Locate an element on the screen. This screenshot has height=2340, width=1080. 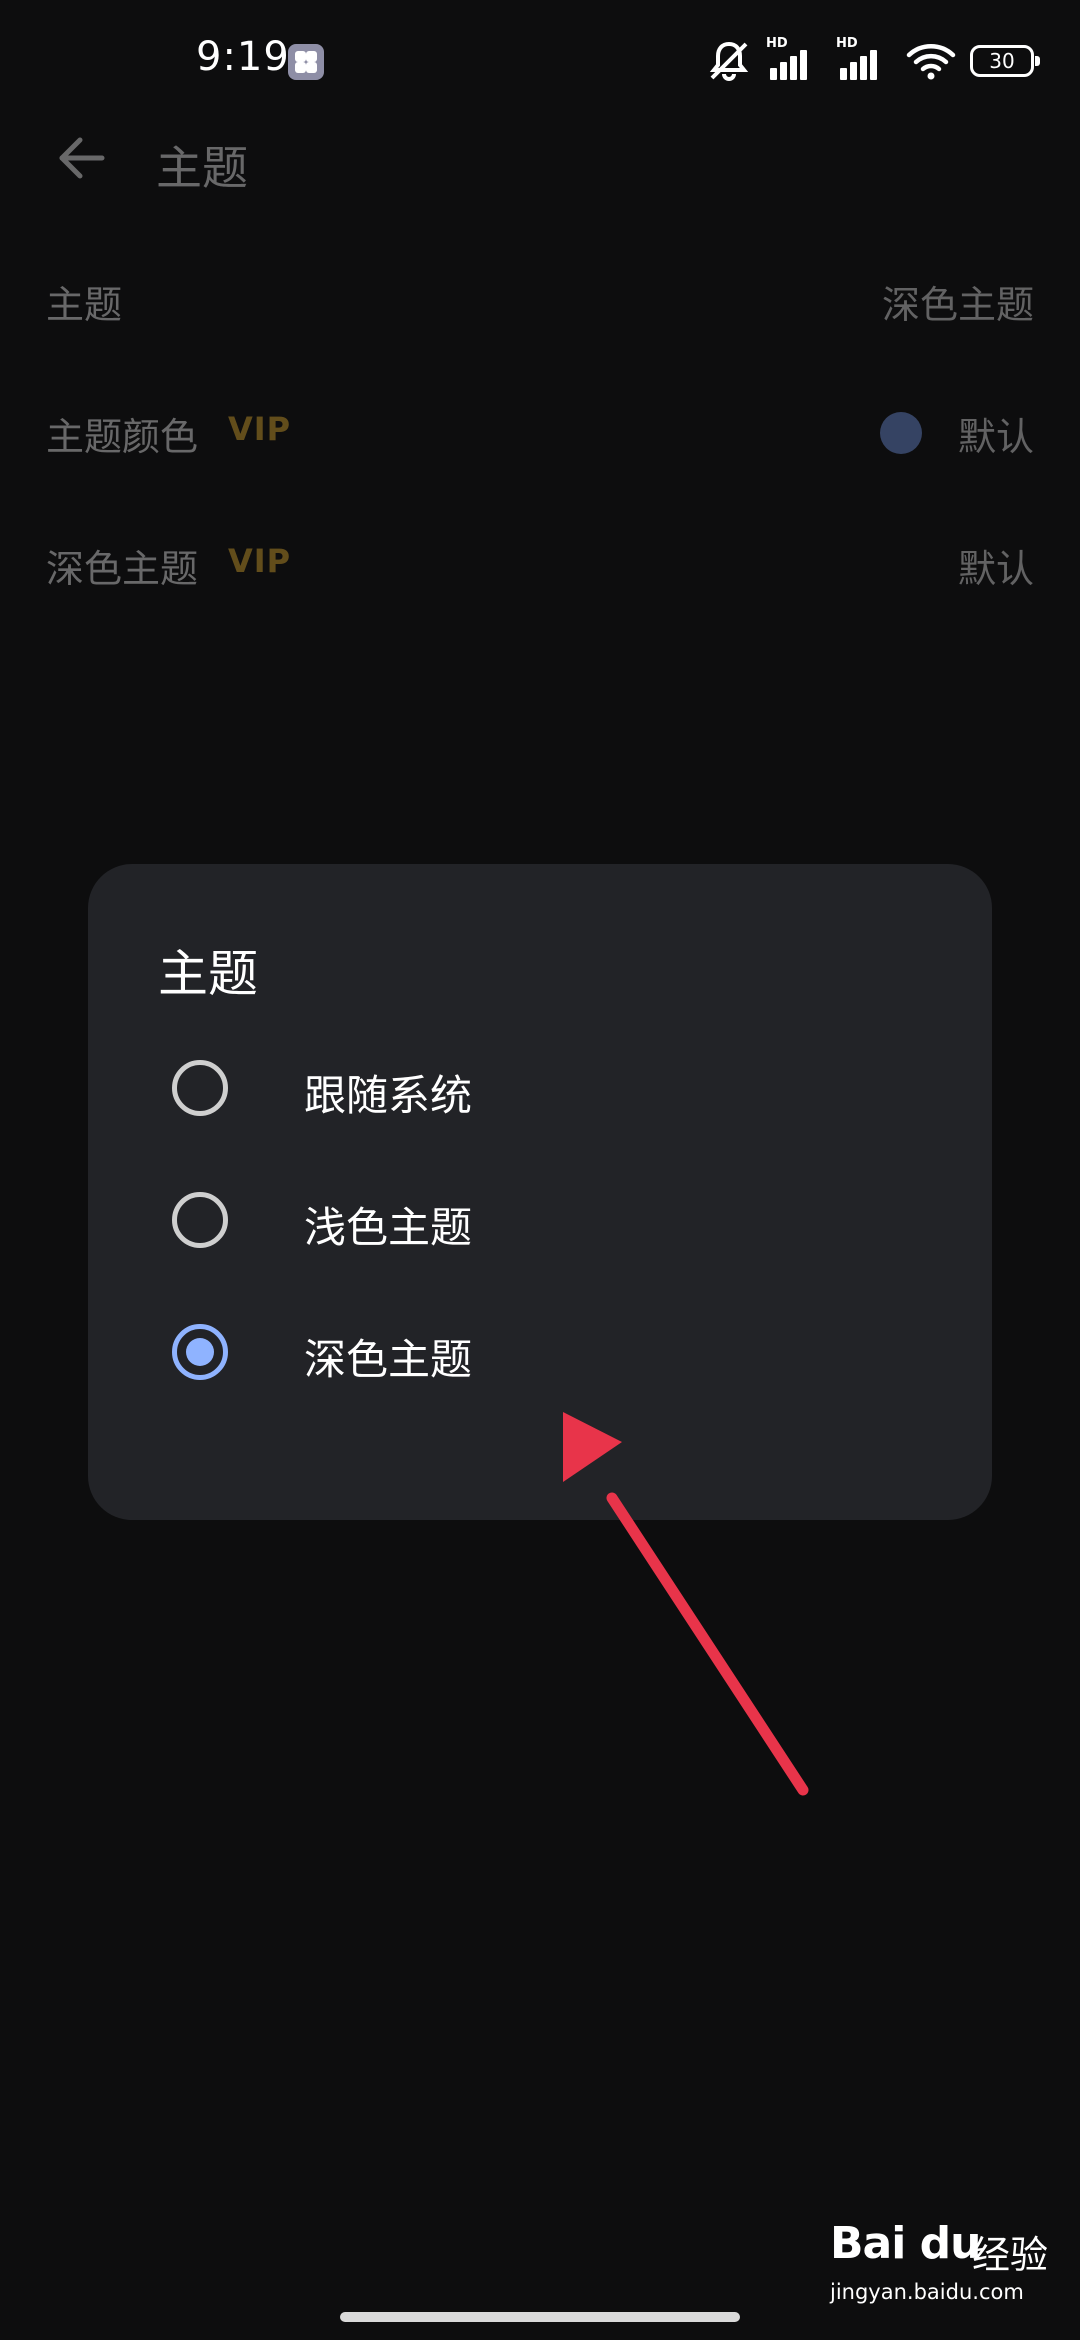
wifi-icon is located at coordinates (931, 62).